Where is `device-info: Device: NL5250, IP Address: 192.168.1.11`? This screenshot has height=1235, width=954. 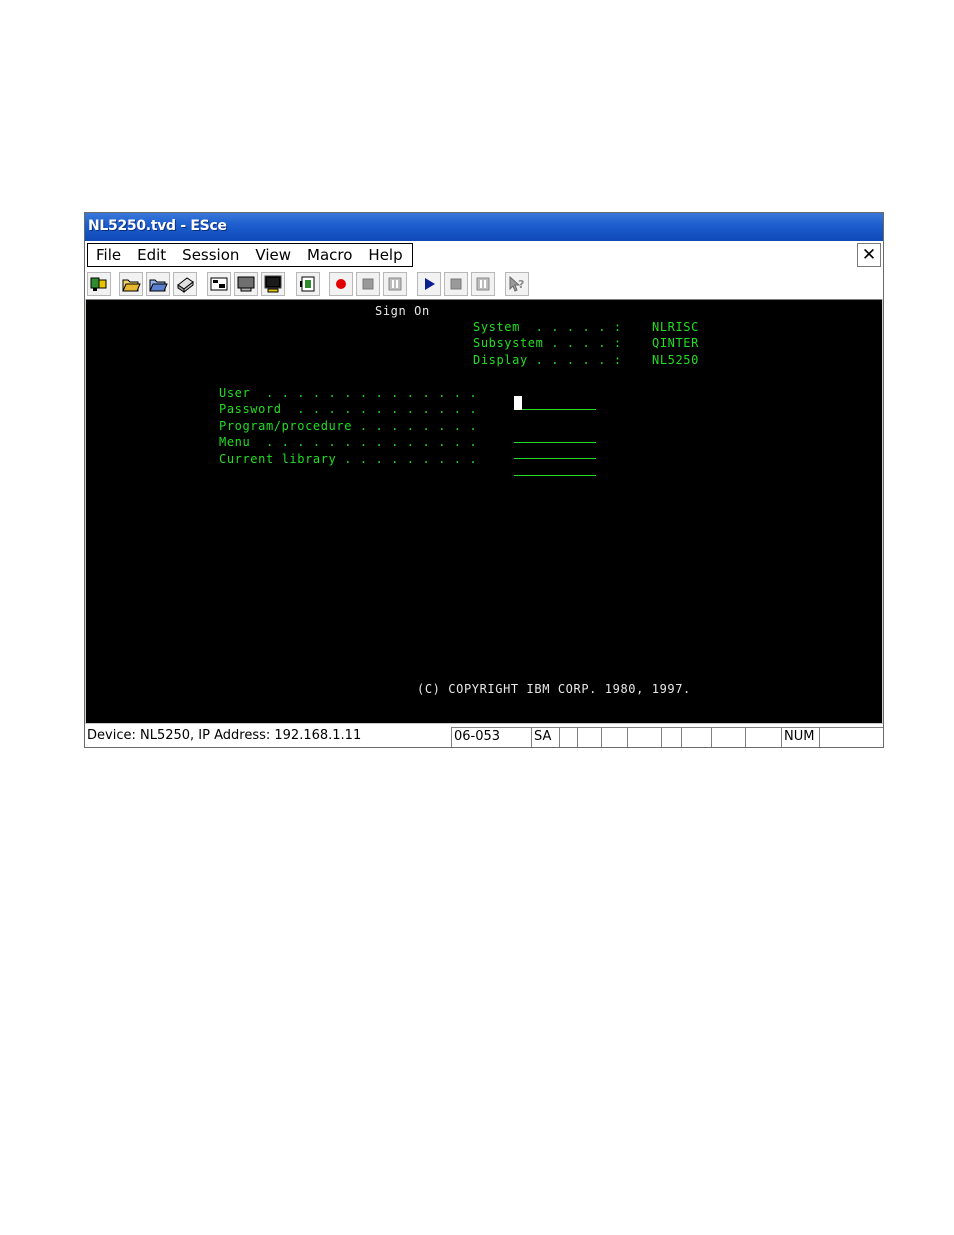
device-info: Device: NL5250, IP Address: 192.168.1.11 is located at coordinates (224, 735).